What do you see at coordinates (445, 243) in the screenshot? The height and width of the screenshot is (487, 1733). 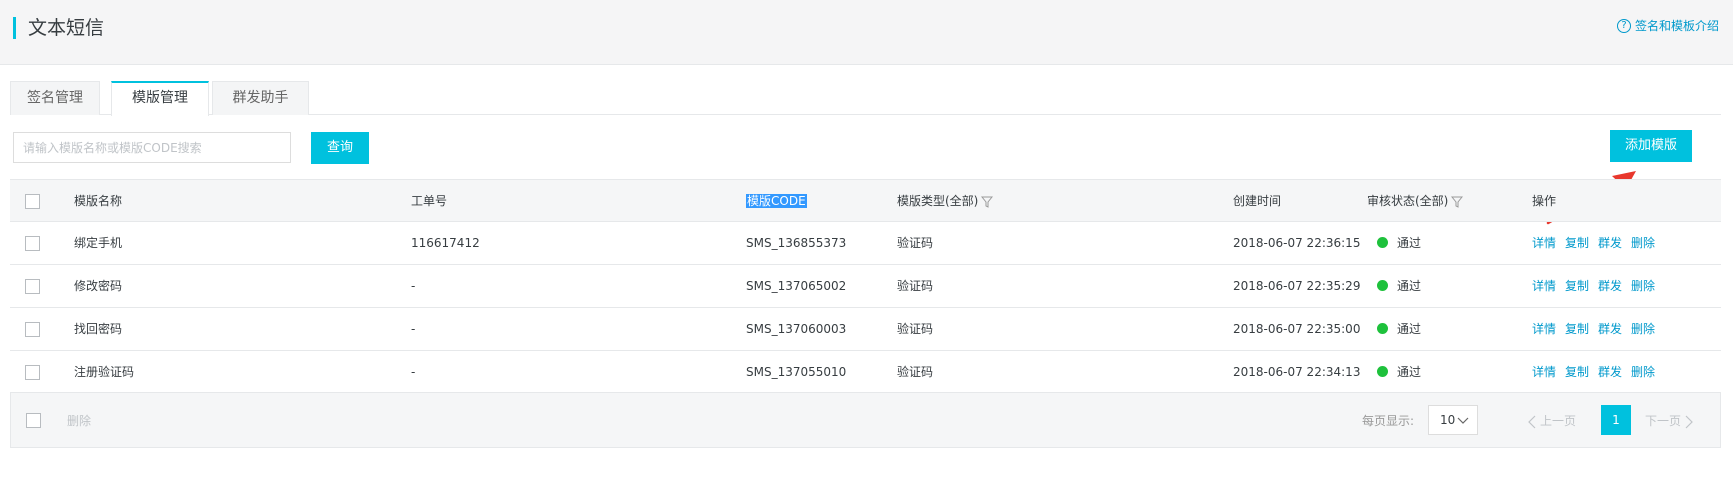 I see `cell-ticket: 116617412` at bounding box center [445, 243].